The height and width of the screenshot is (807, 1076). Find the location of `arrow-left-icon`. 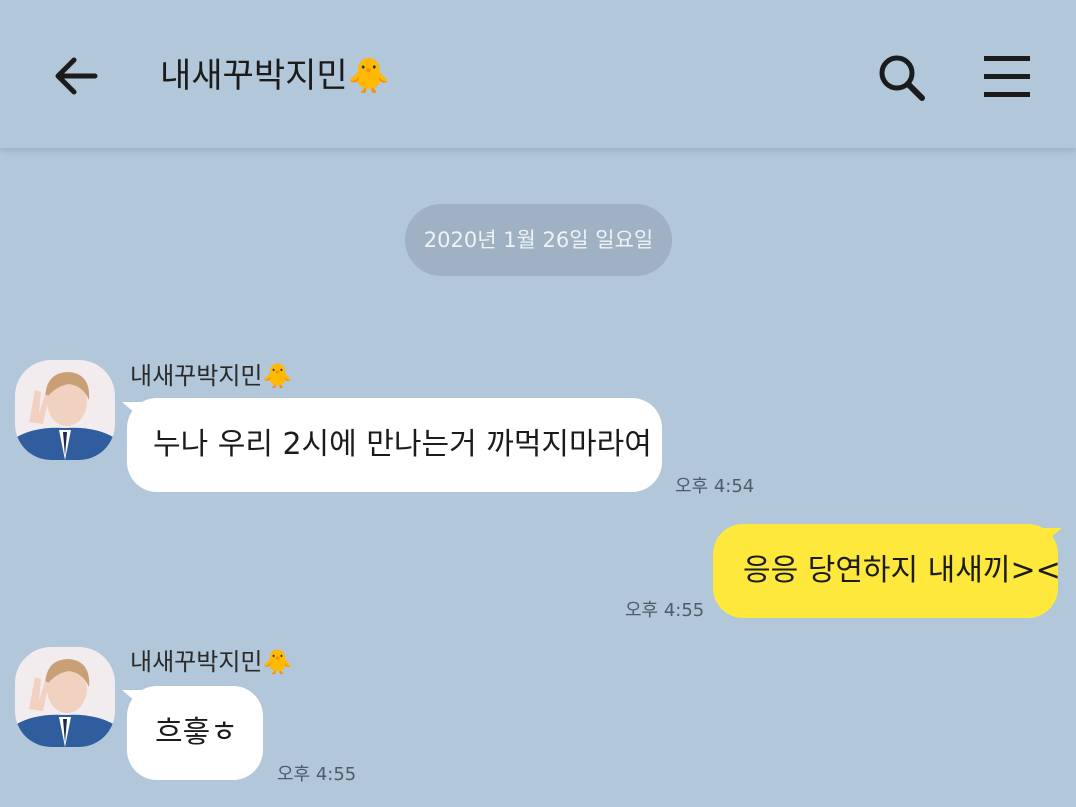

arrow-left-icon is located at coordinates (76, 76).